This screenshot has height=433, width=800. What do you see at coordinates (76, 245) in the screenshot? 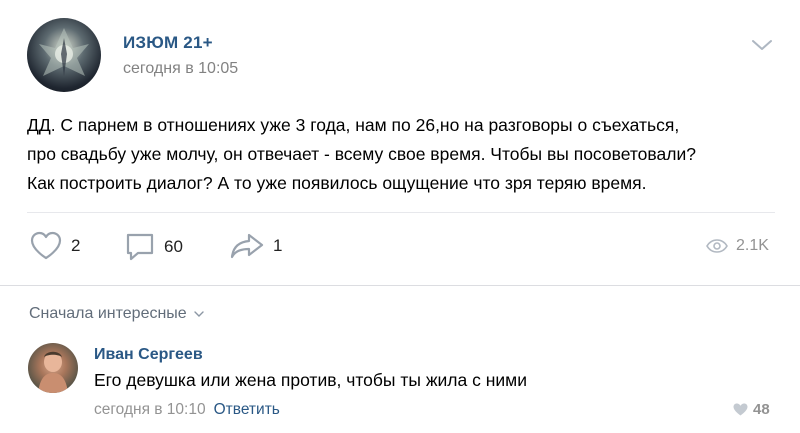
I see `like-count: 2` at bounding box center [76, 245].